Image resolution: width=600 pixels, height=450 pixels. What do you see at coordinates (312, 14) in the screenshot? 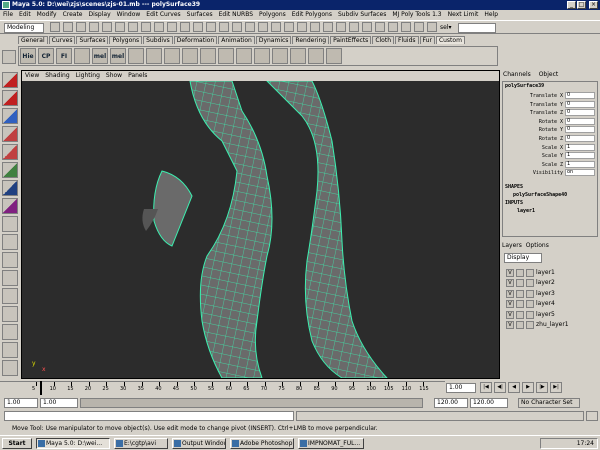
I see `menu-edit-polygons: Edit Polygons` at bounding box center [312, 14].